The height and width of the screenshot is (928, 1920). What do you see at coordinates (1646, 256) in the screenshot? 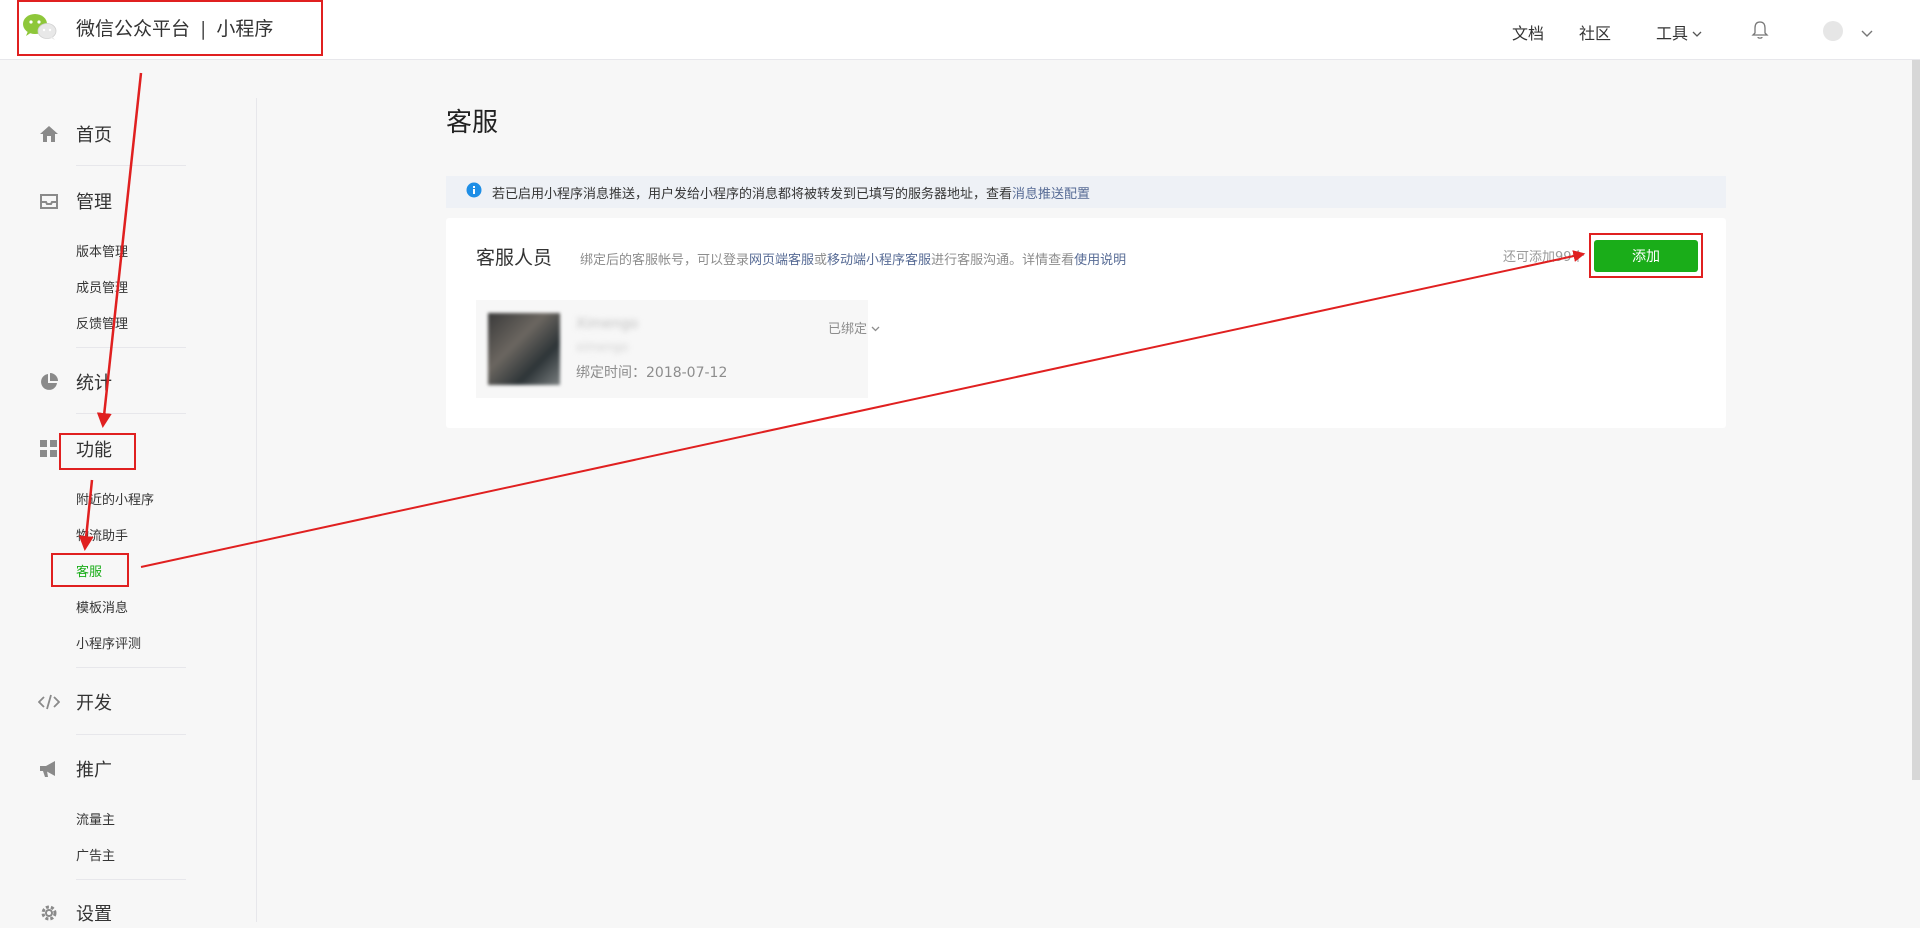
I see `add-agent-button: 添加` at bounding box center [1646, 256].